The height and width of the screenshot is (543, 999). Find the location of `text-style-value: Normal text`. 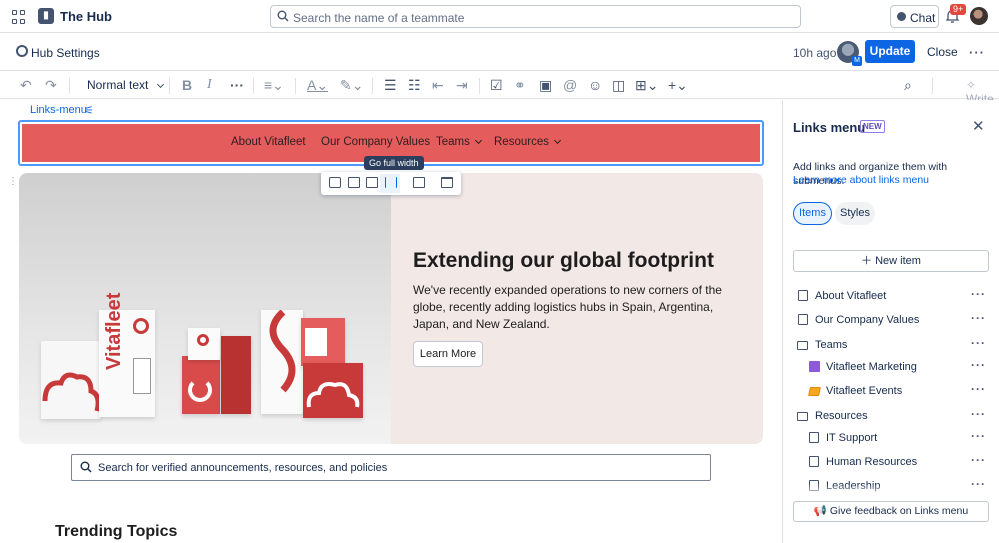

text-style-value: Normal text is located at coordinates (118, 85).